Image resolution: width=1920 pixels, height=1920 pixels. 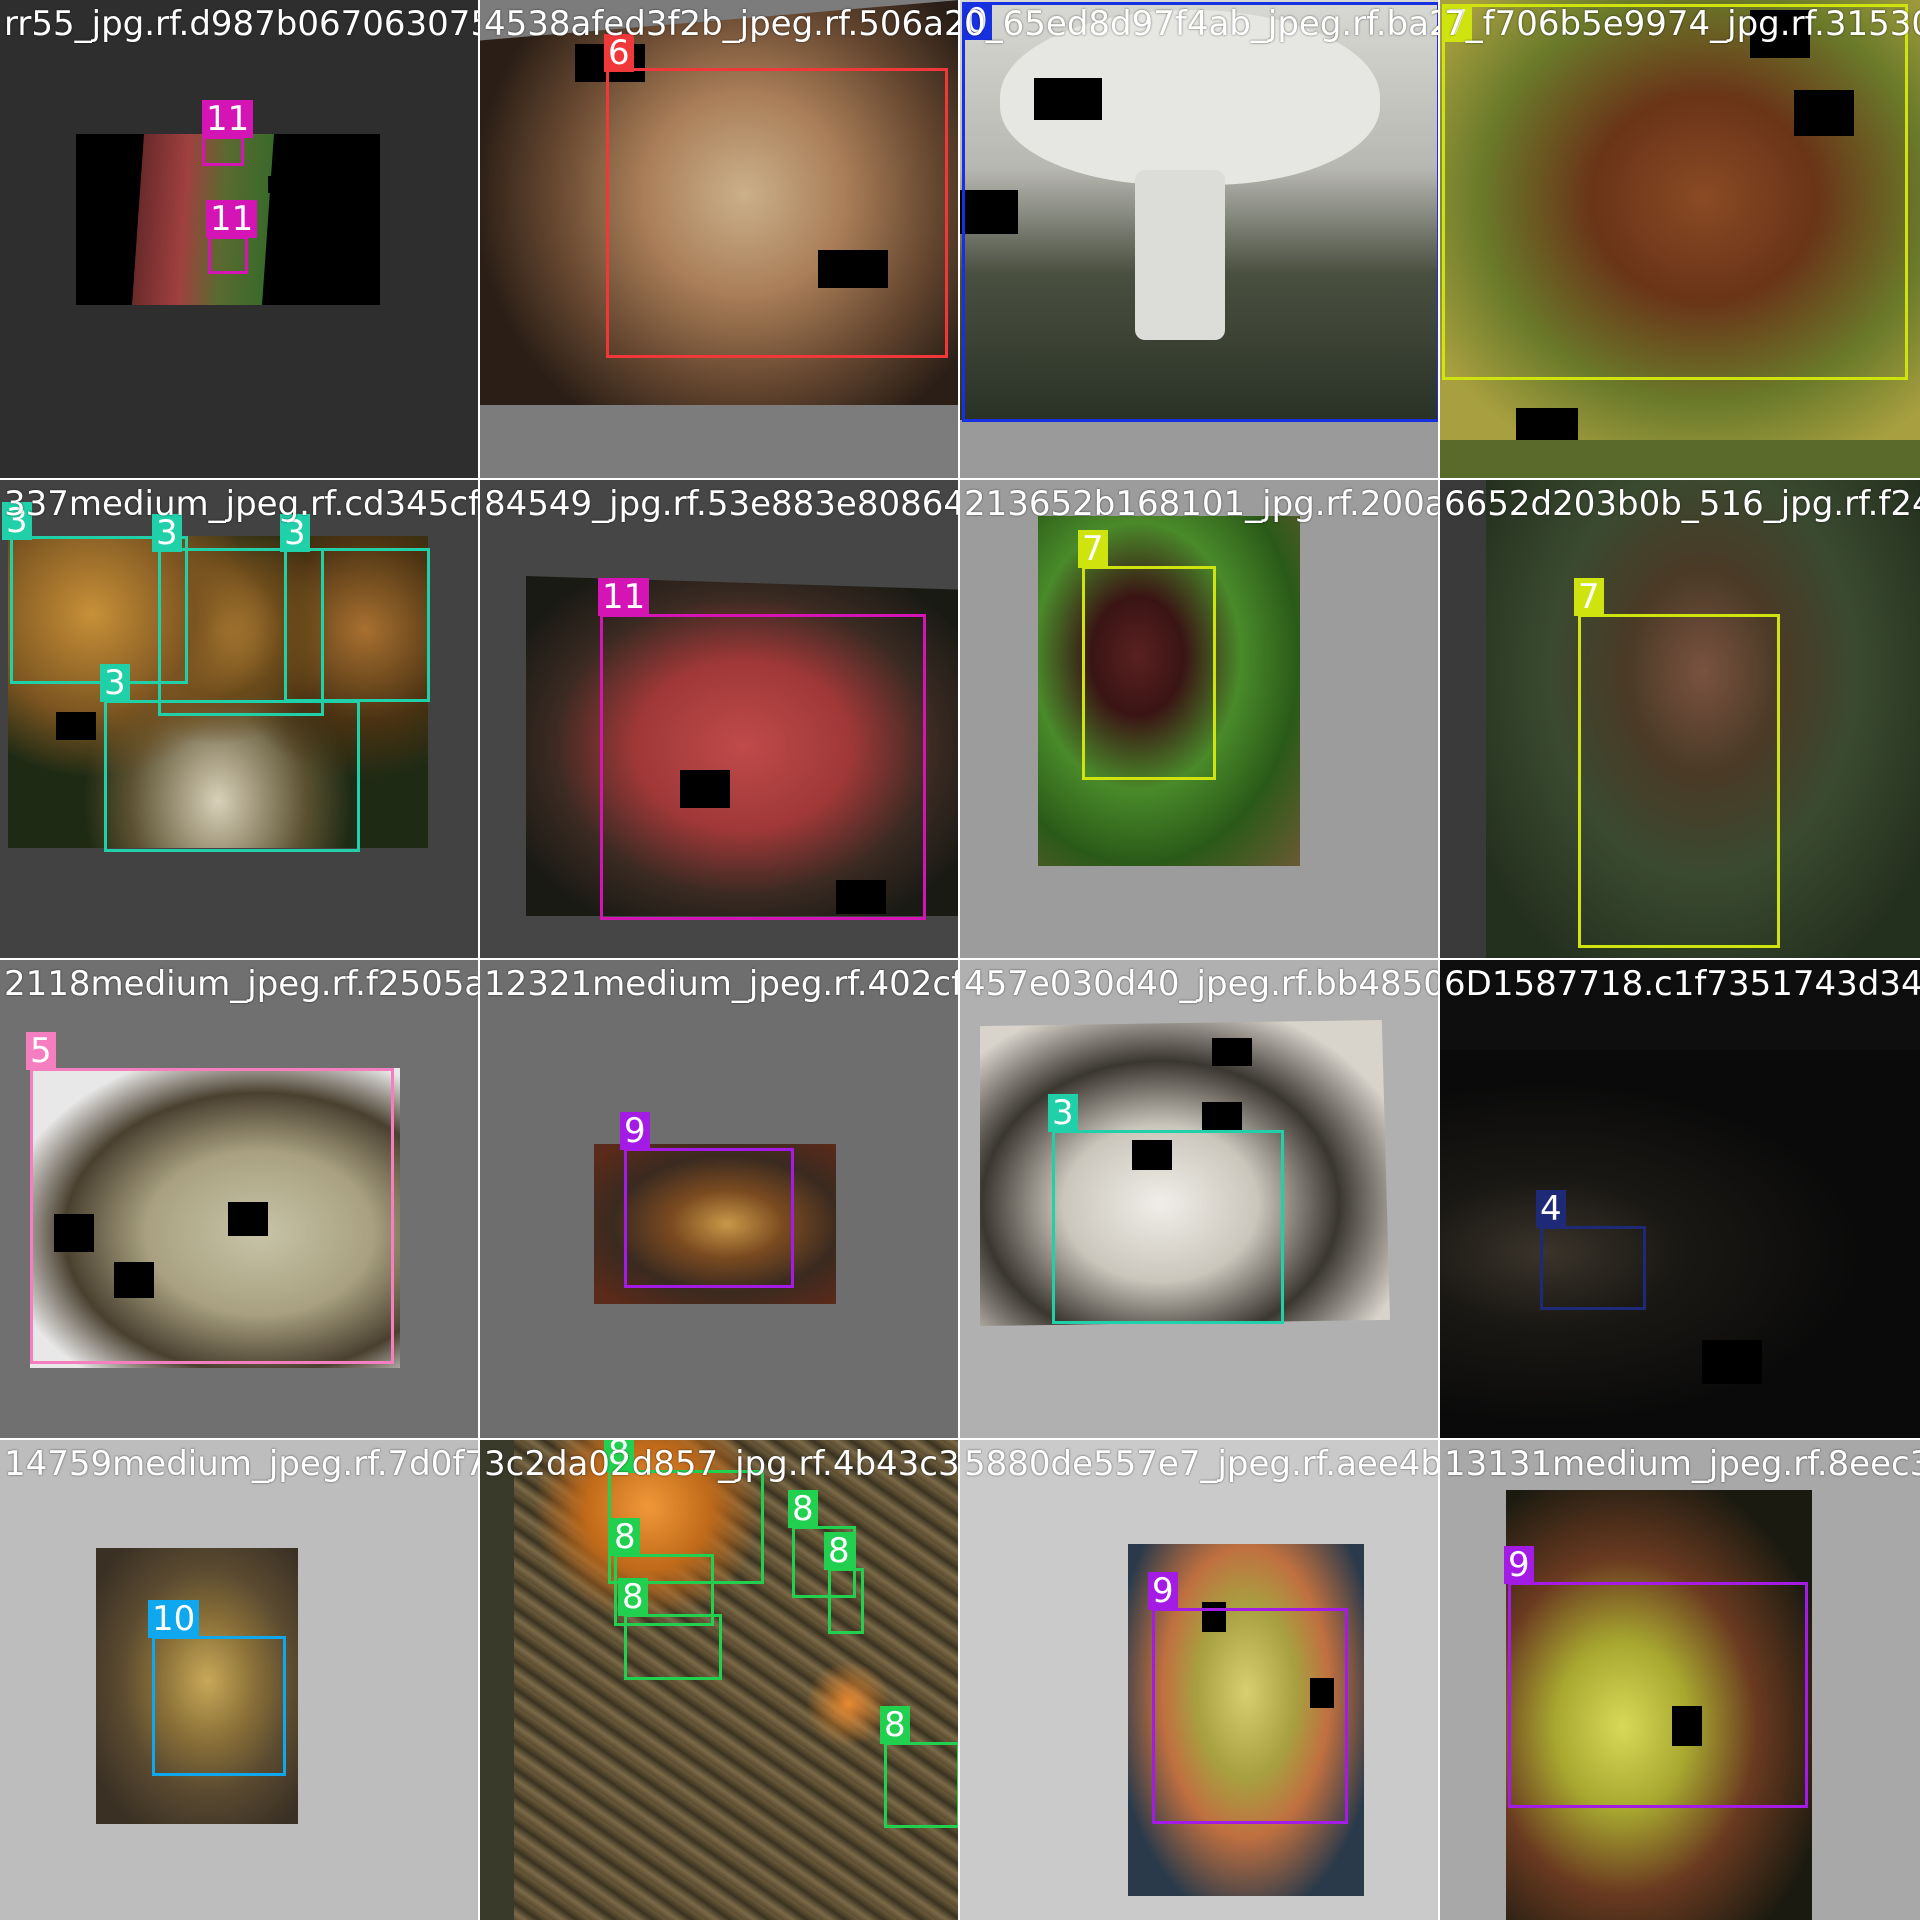 I want to click on tile-4: 7 7_f706b5e9974_jpg.rf.315307, so click(x=1680, y=240).